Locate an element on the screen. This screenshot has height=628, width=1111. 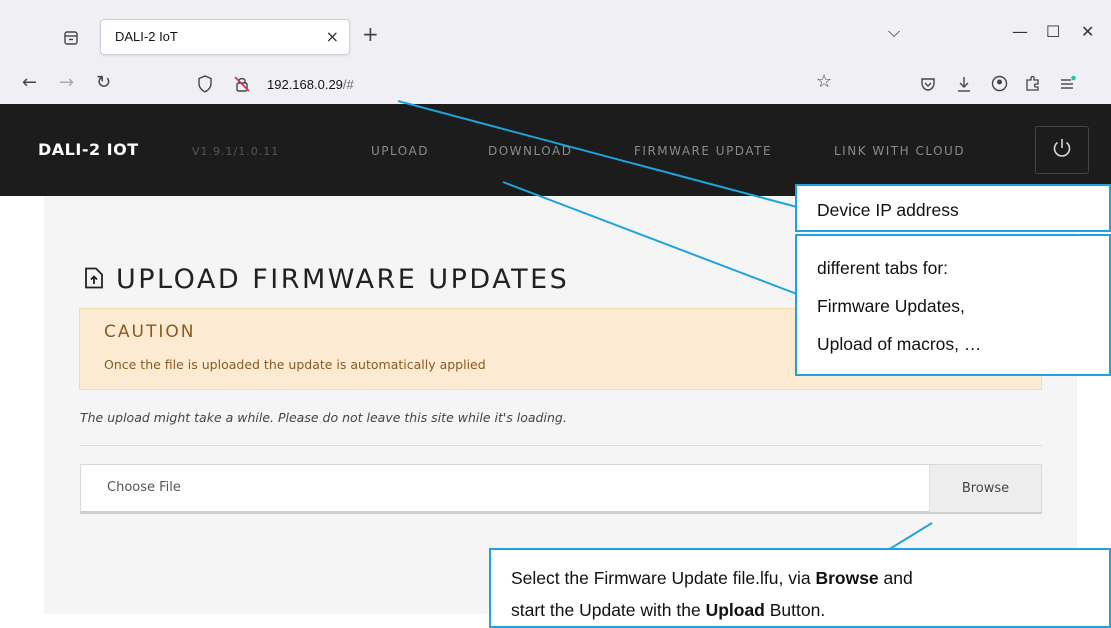
address-bar: 192.168.0.29/# is located at coordinates (520, 84).